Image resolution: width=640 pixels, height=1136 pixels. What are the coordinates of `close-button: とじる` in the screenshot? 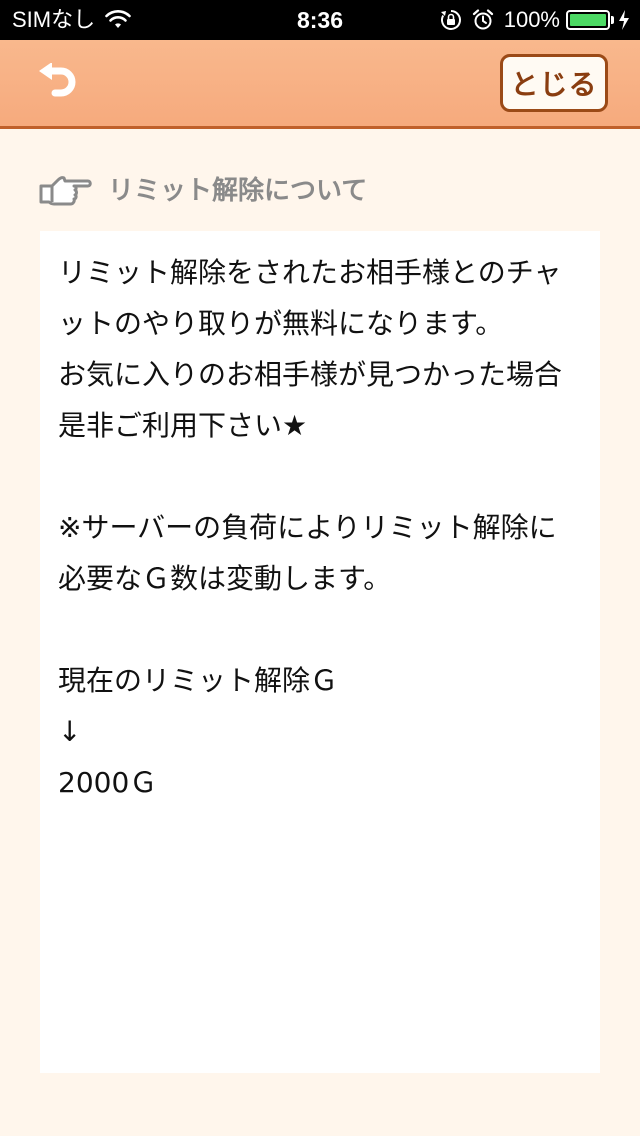 It's located at (554, 83).